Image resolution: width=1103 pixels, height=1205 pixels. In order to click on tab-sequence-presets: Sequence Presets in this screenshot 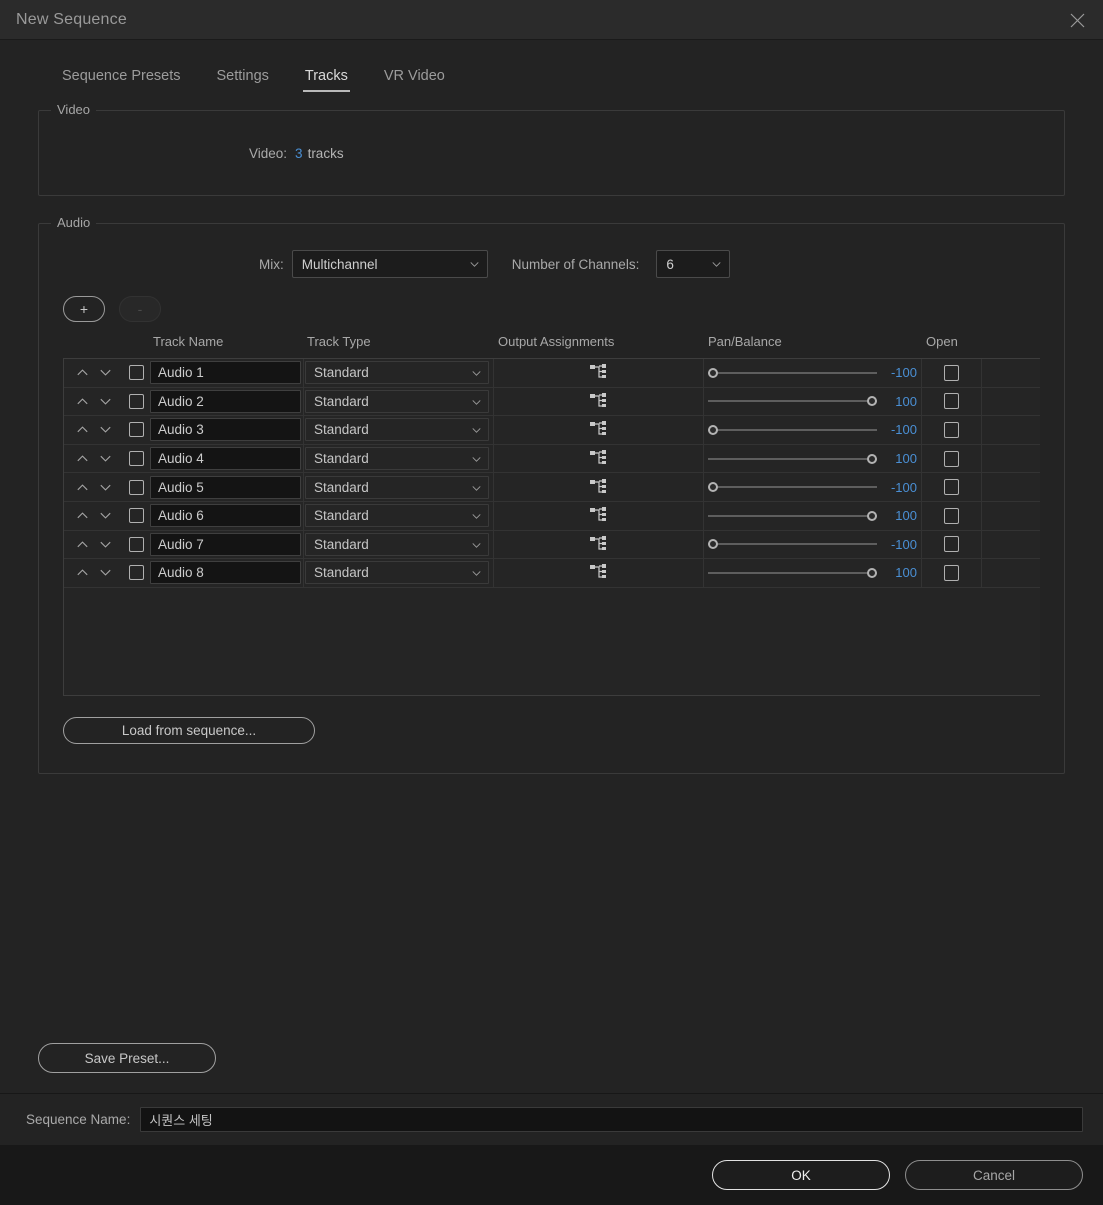, I will do `click(121, 80)`.